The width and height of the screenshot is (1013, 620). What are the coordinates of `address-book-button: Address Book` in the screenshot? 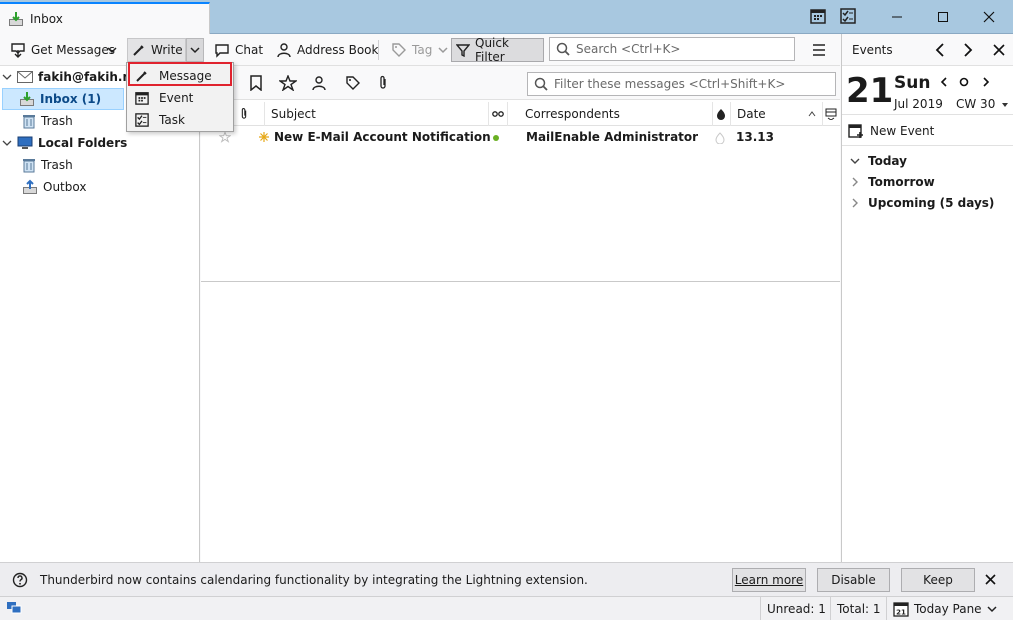 It's located at (327, 50).